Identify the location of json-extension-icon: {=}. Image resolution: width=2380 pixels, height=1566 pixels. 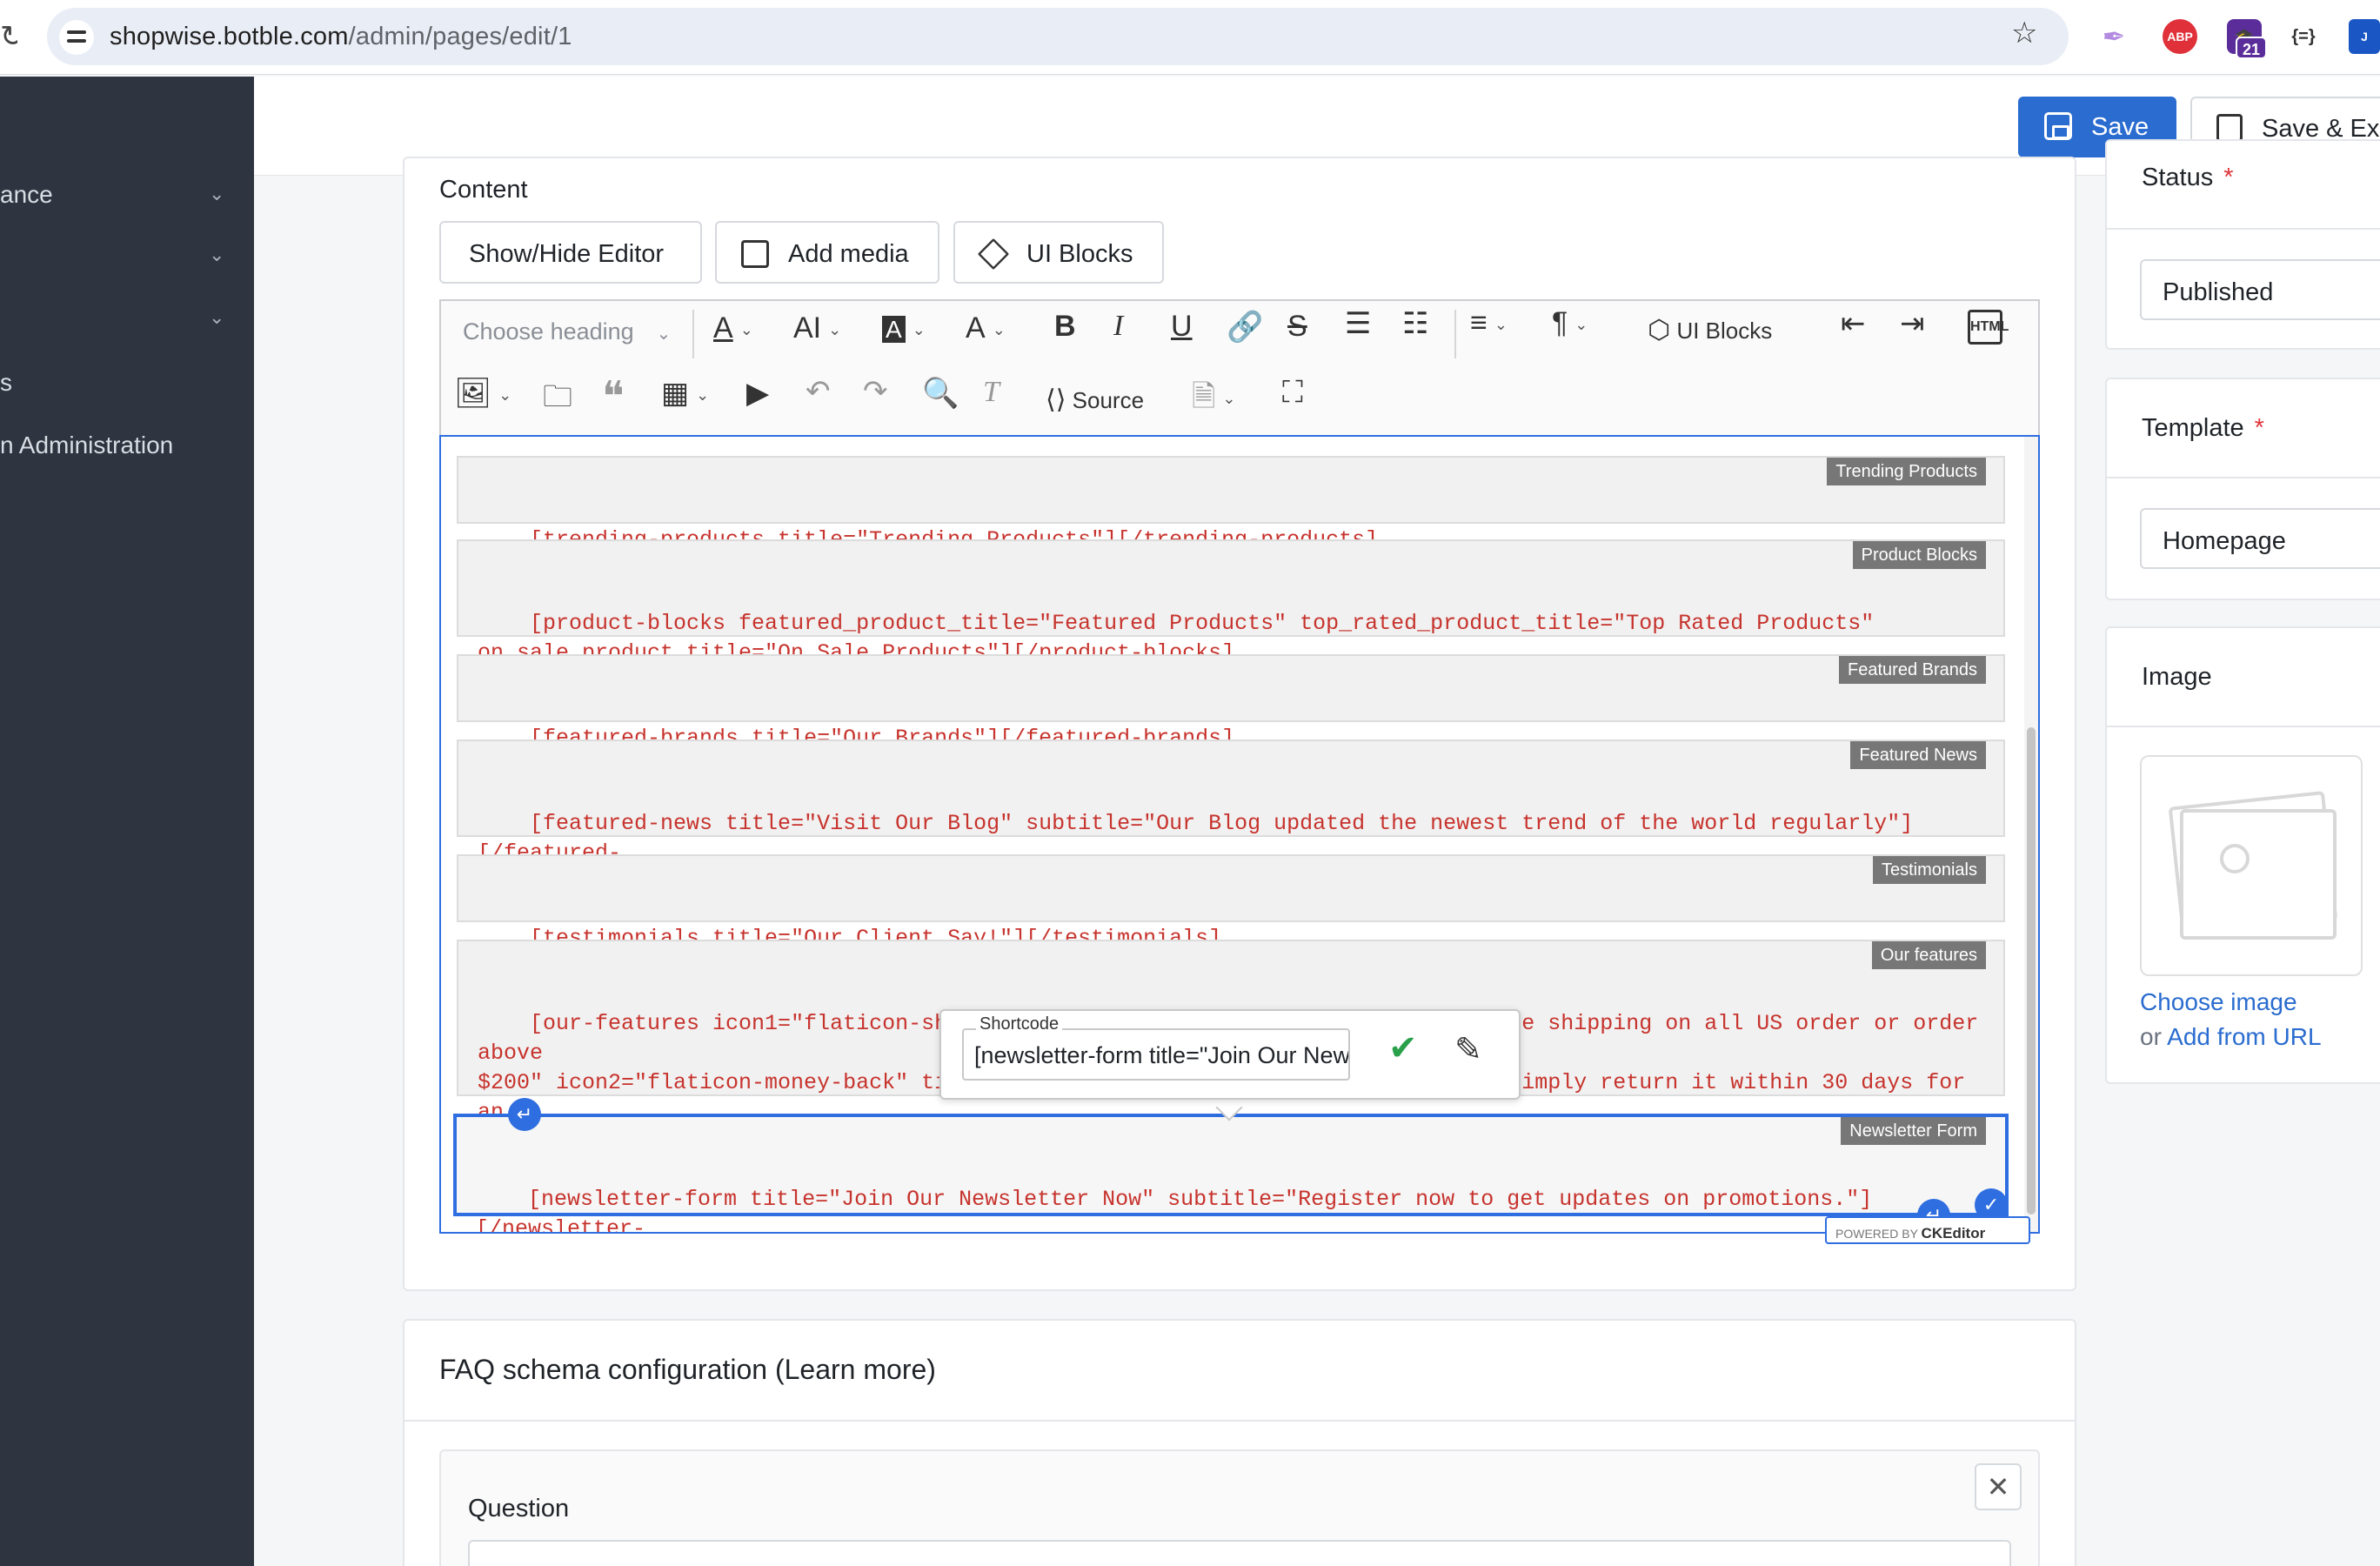
(2303, 36).